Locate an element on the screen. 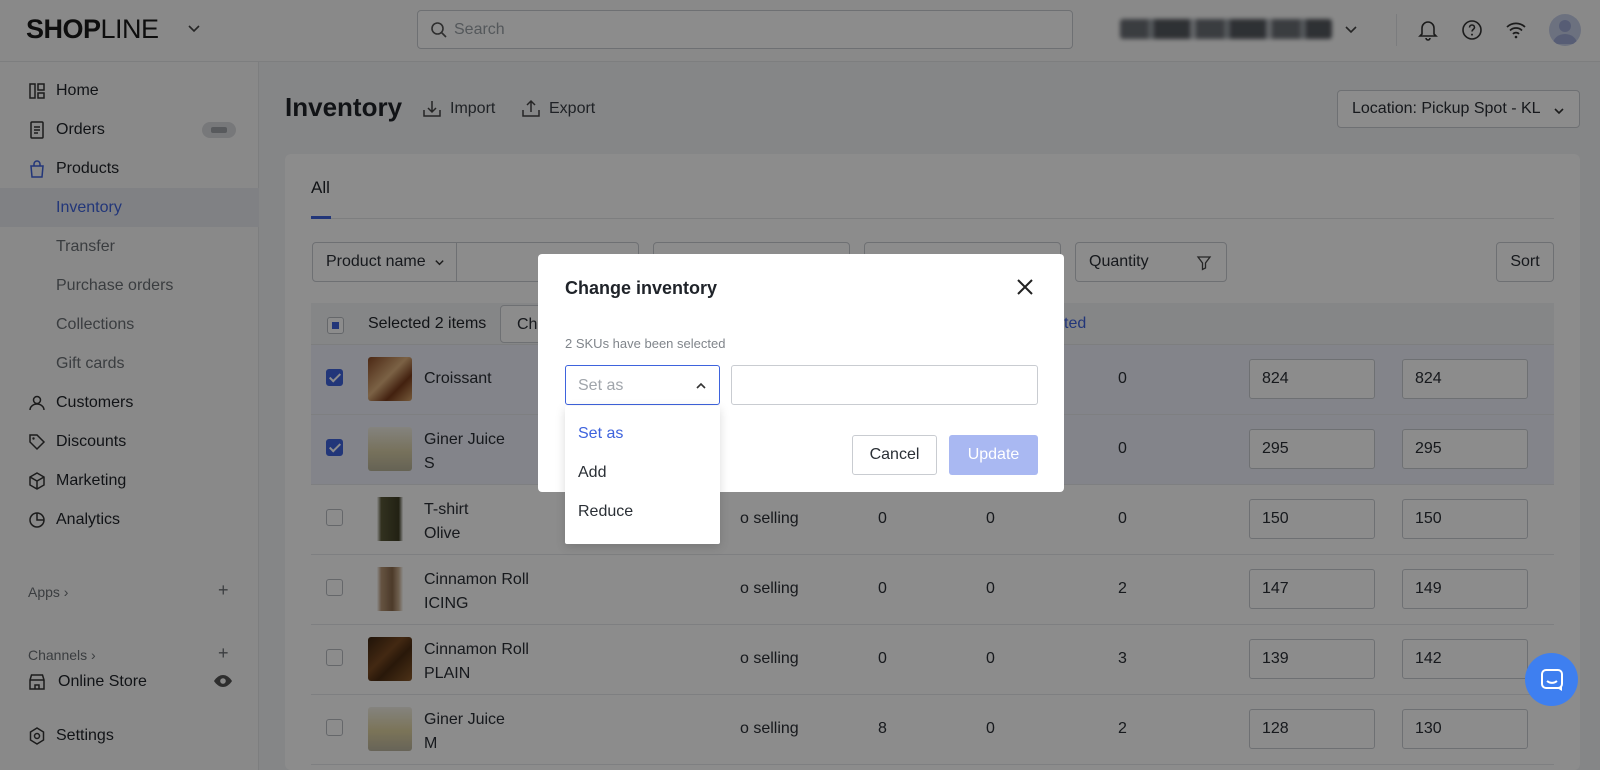 Image resolution: width=1600 pixels, height=770 pixels. close-icon is located at coordinates (1025, 287).